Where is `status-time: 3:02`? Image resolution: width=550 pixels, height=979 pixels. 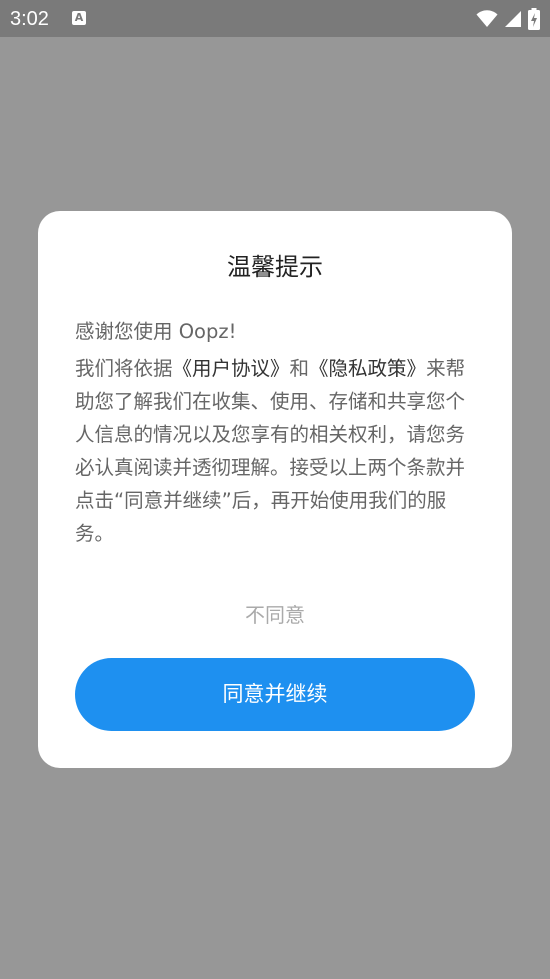 status-time: 3:02 is located at coordinates (29, 19).